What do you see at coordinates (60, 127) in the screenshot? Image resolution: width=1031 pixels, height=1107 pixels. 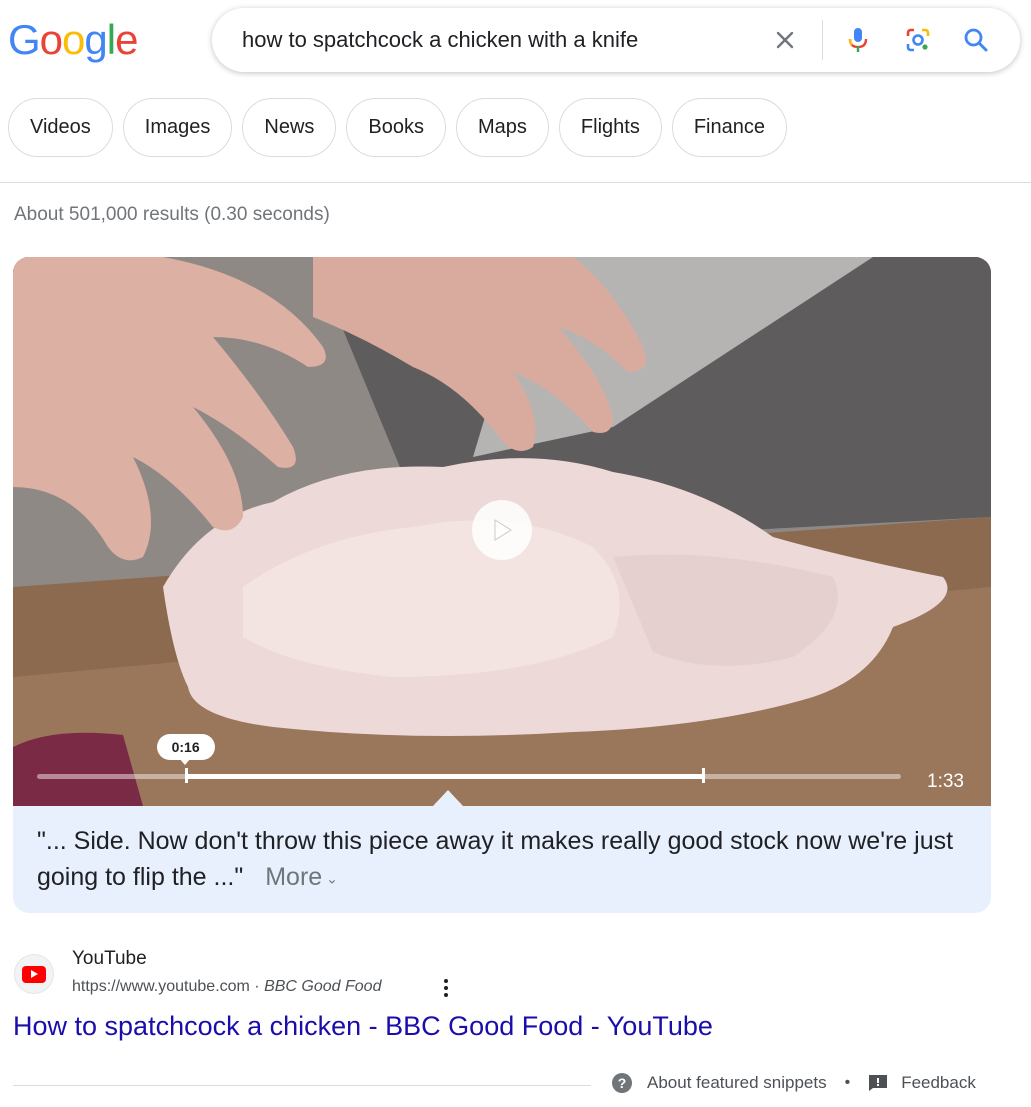 I see `chip-videos: Videos` at bounding box center [60, 127].